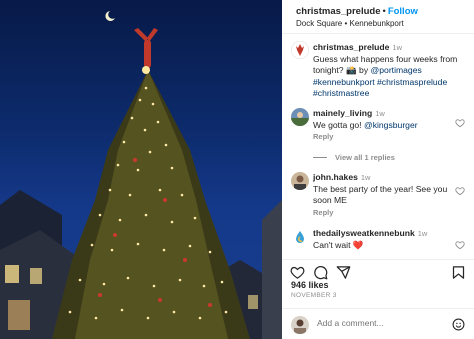 The image size is (474, 339). What do you see at coordinates (458, 324) in the screenshot?
I see `emoji-icon` at bounding box center [458, 324].